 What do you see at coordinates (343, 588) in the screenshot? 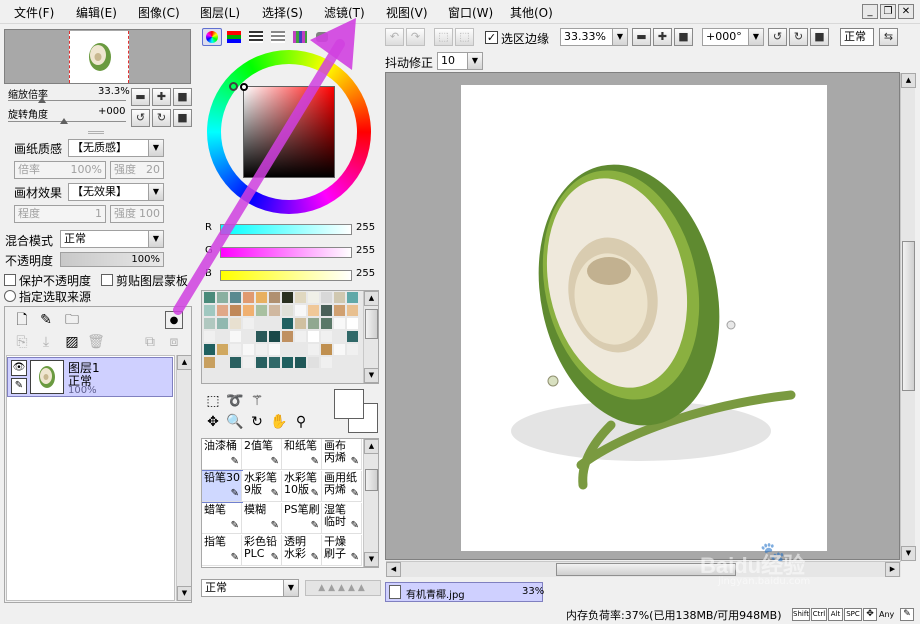
I see `brush-shape-strip: ▲▲▲▲▲` at bounding box center [343, 588].